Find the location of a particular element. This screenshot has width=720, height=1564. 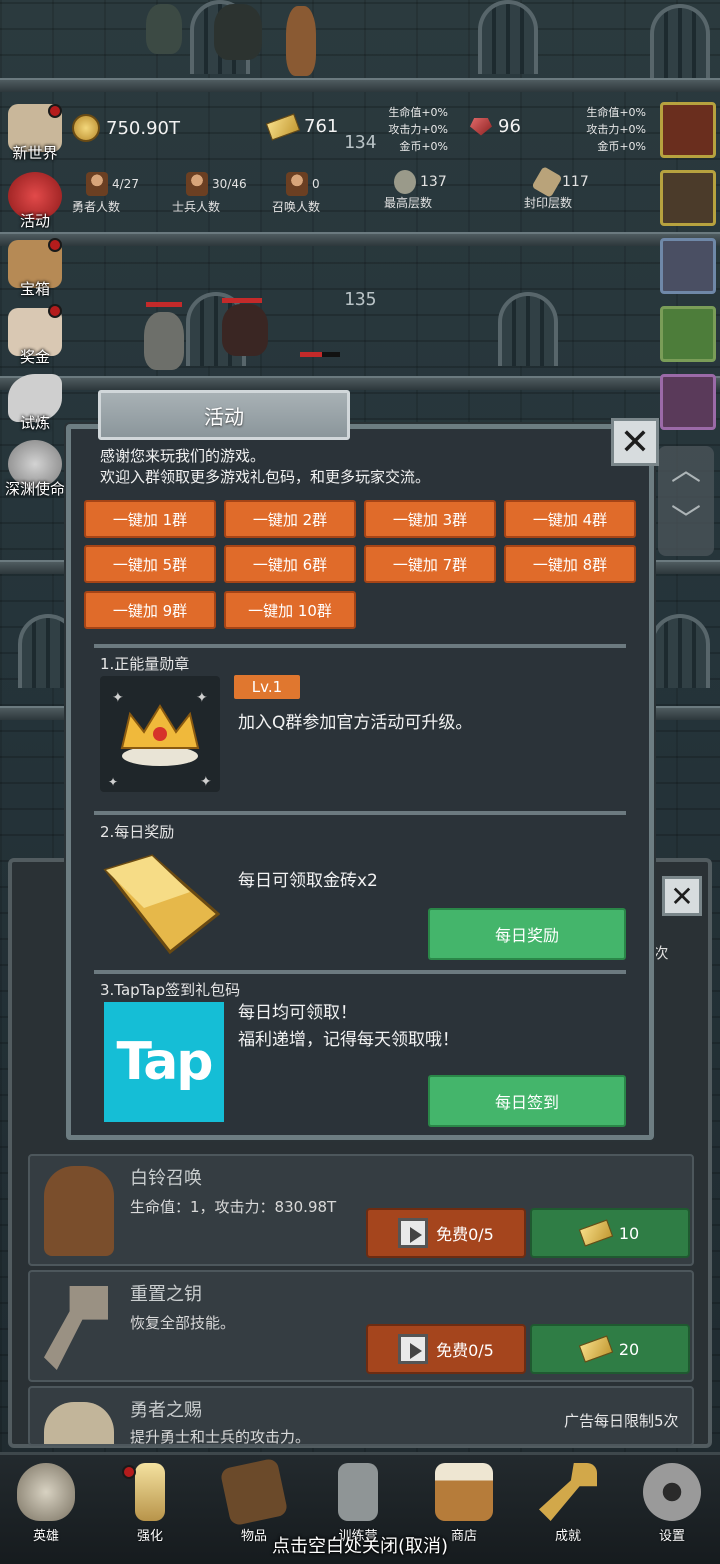

witch-avatar is located at coordinates (79, 1211).